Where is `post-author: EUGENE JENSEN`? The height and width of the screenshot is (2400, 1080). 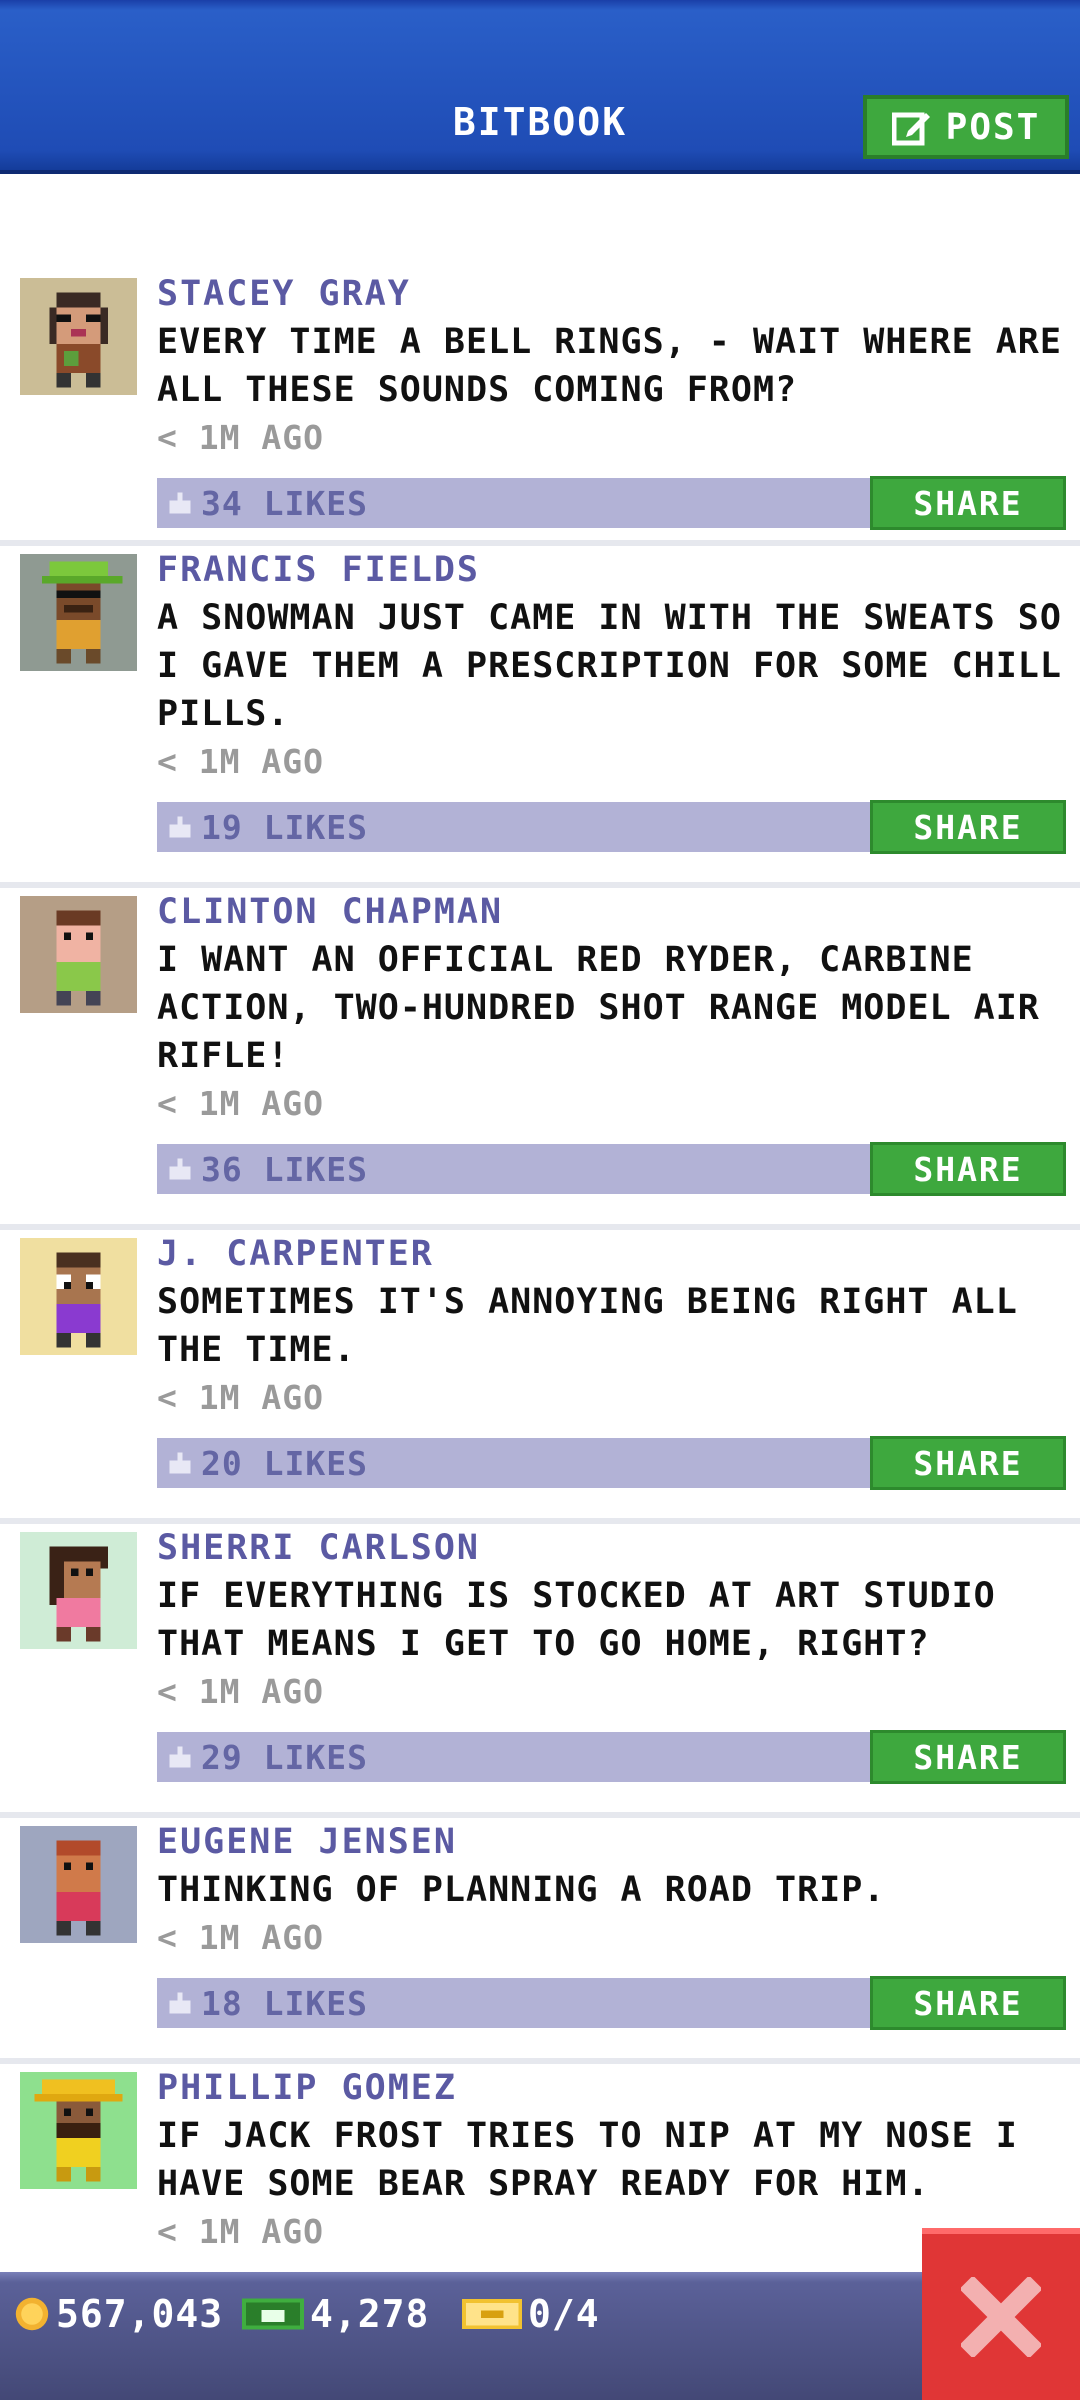 post-author: EUGENE JENSEN is located at coordinates (611, 1842).